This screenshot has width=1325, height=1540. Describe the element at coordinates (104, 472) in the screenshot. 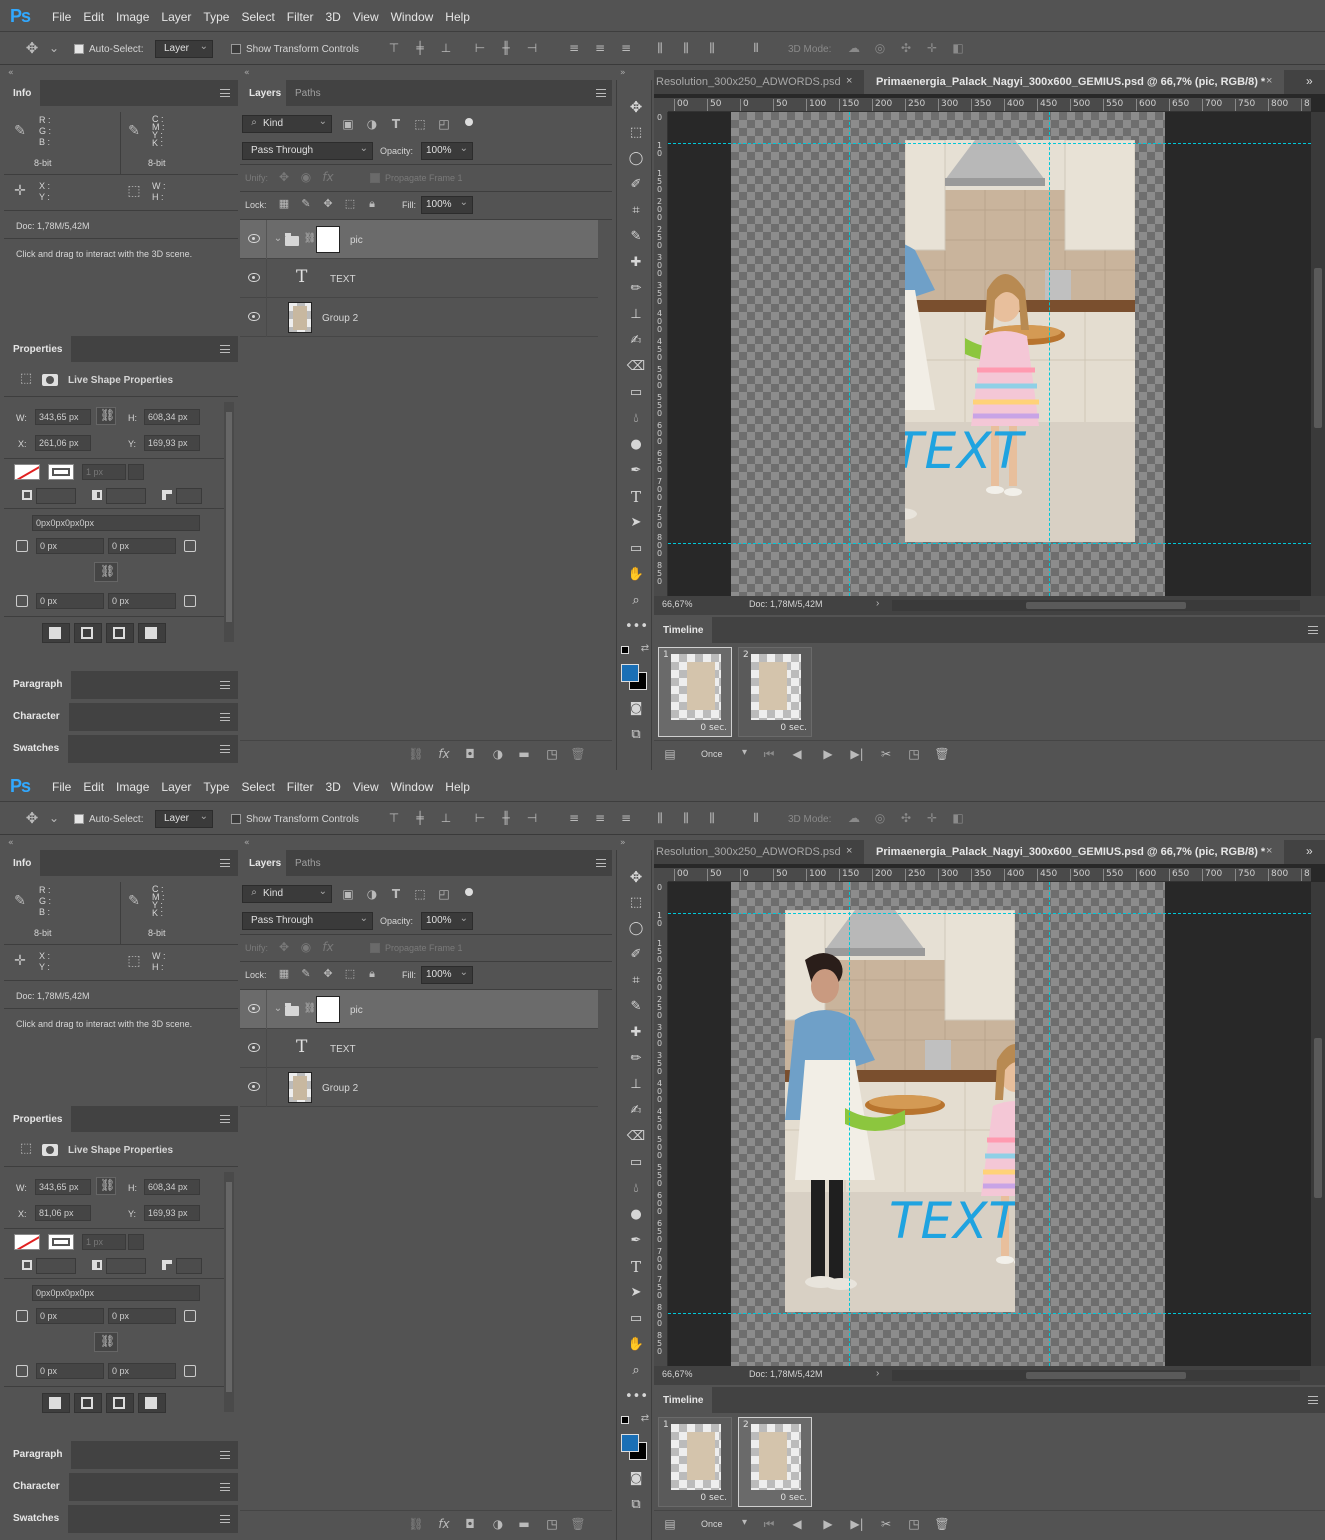

I see `stroke-size-field: 1 px` at that location.